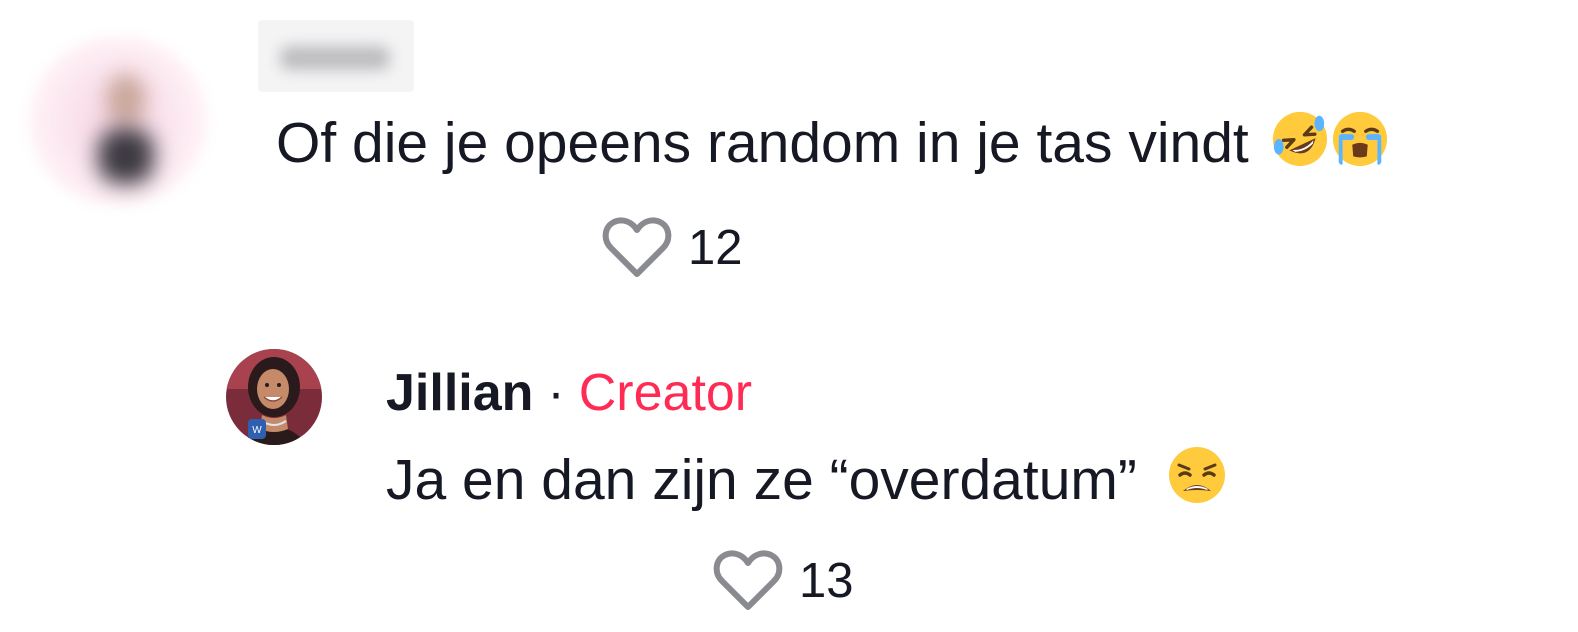 This screenshot has width=1578, height=632. Describe the element at coordinates (569, 393) in the screenshot. I see `comment-header: Jillian · Creator` at that location.